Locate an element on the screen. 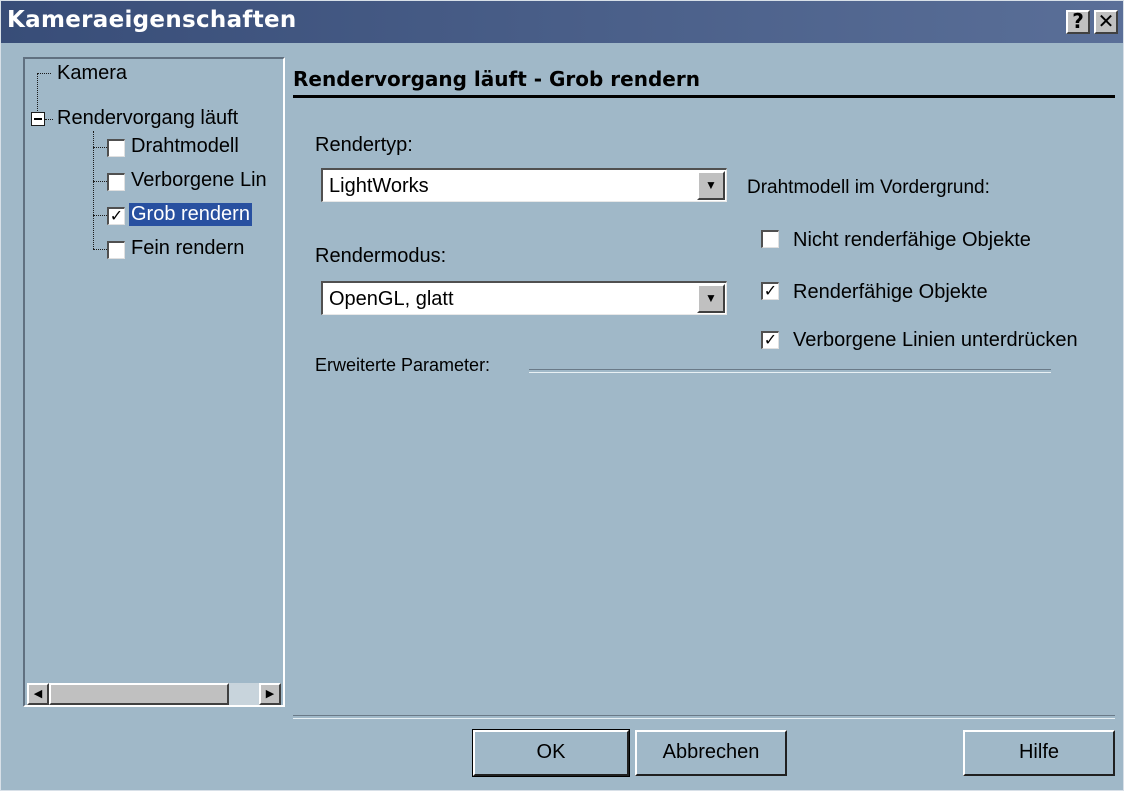  panel-heading: Rendervorgang läuft - Grob rendern is located at coordinates (496, 79).